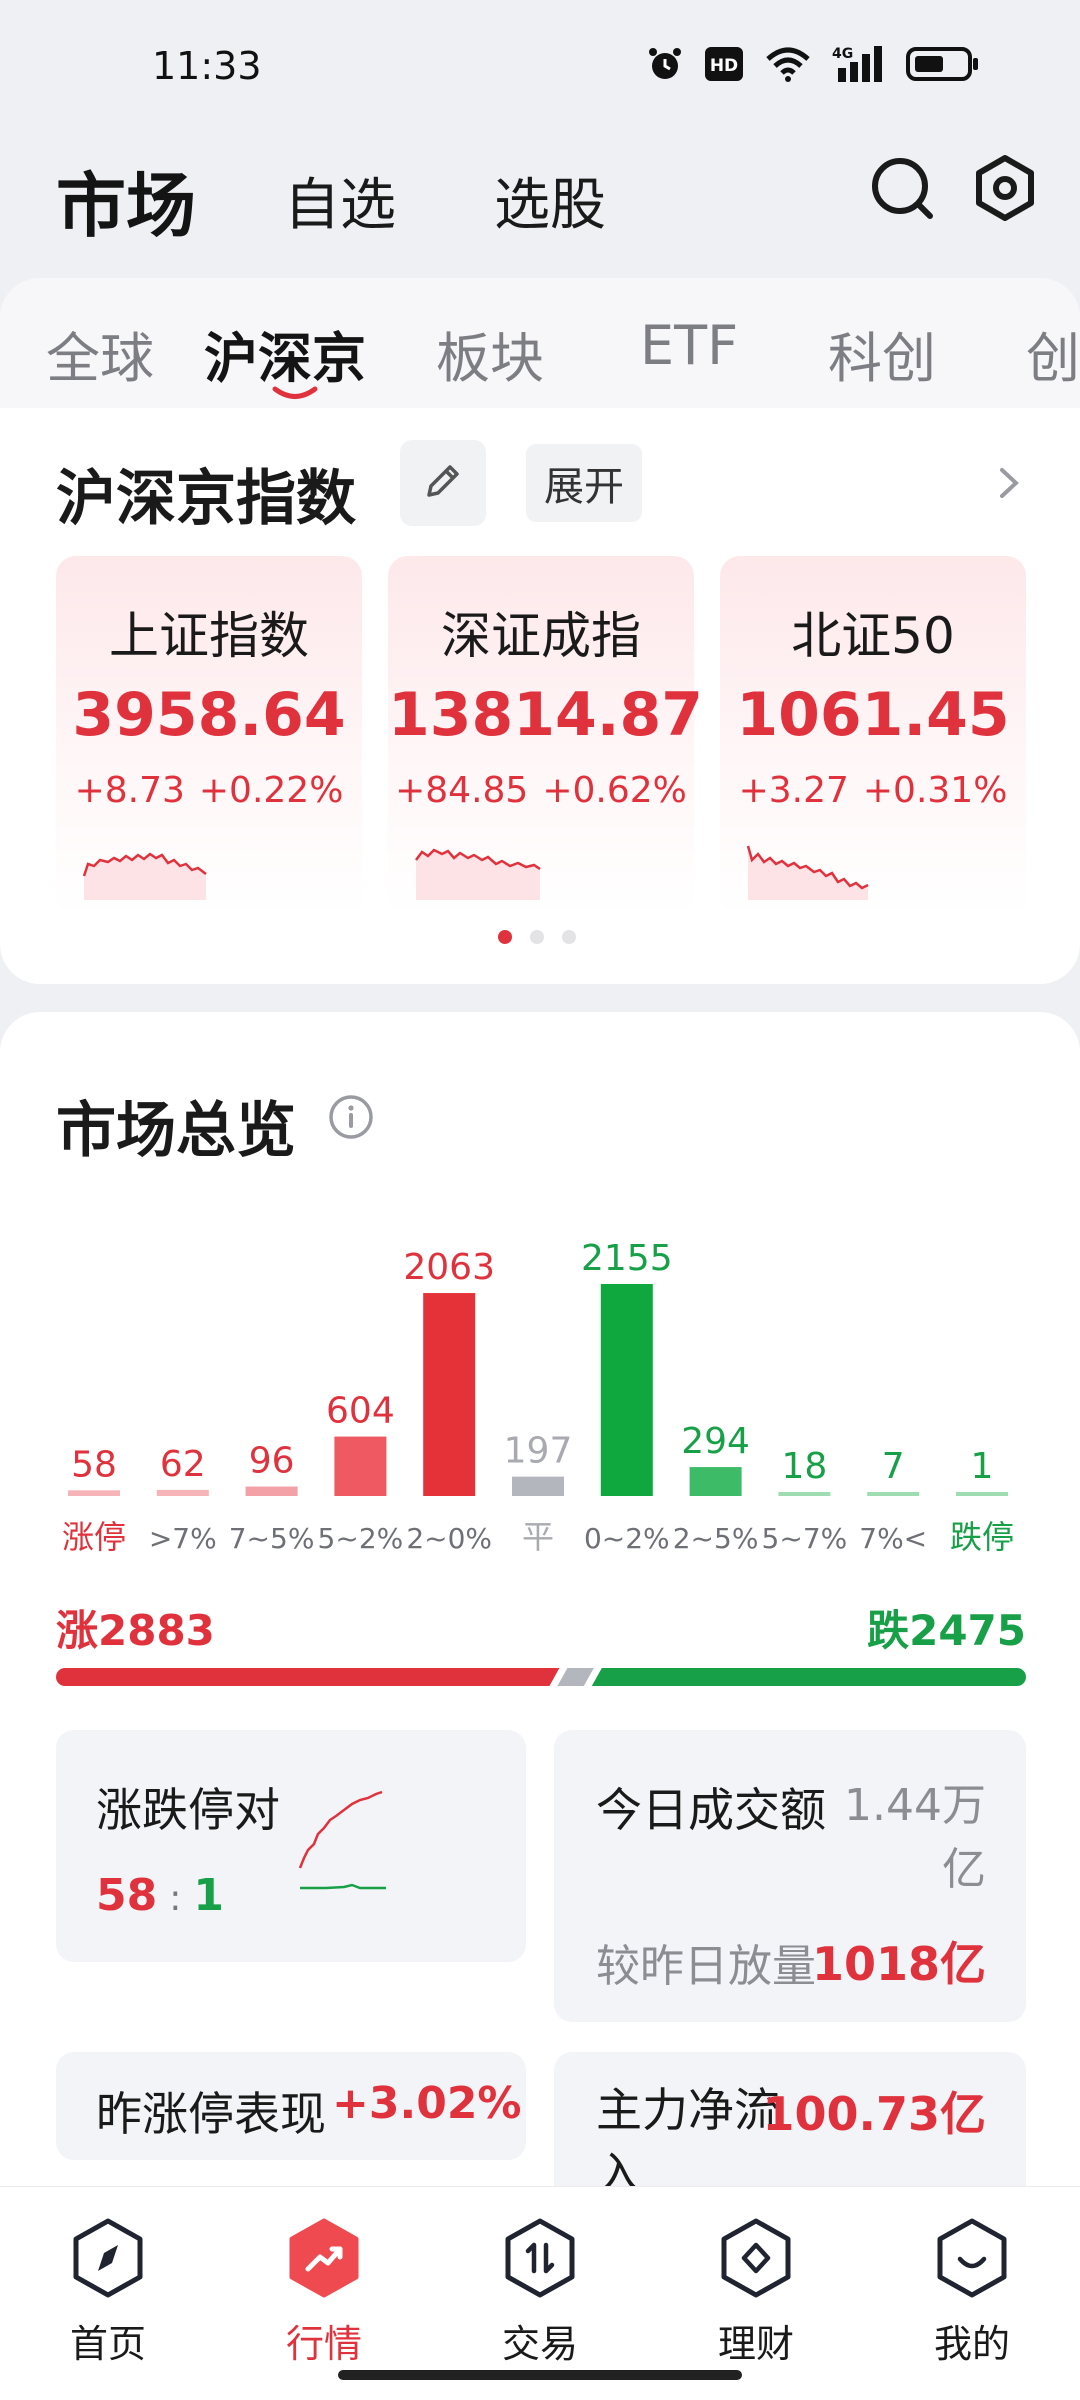 Image resolution: width=1080 pixels, height=2400 pixels. Describe the element at coordinates (898, 1964) in the screenshot. I see `turnover-compare-value: 1018亿` at that location.